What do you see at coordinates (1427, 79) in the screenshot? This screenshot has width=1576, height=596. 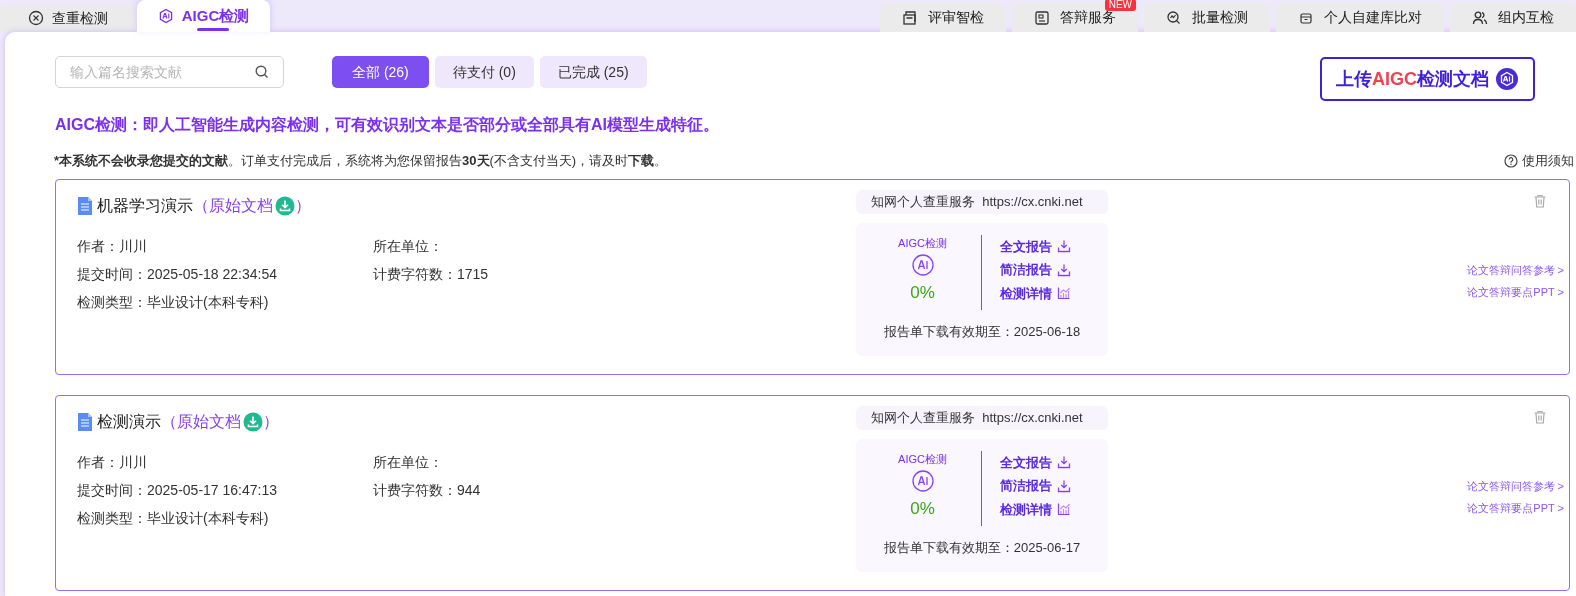 I see `upload-button: 上传AIGC检测文档` at bounding box center [1427, 79].